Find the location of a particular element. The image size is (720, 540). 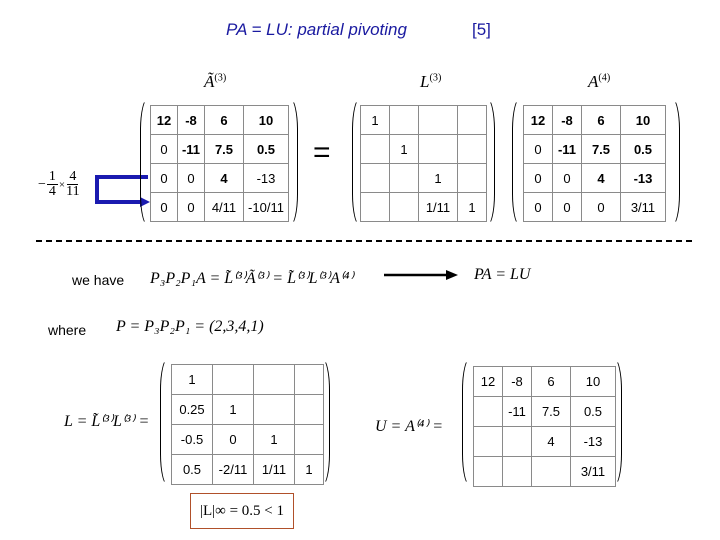

a-4-label: A(4) is located at coordinates (599, 81).